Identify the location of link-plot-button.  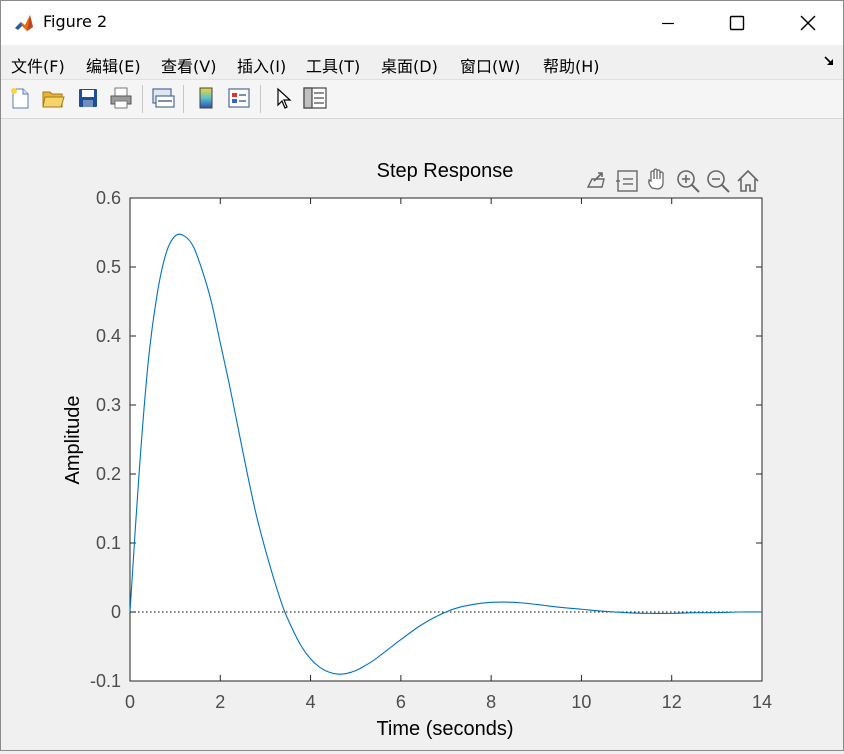
(163, 98).